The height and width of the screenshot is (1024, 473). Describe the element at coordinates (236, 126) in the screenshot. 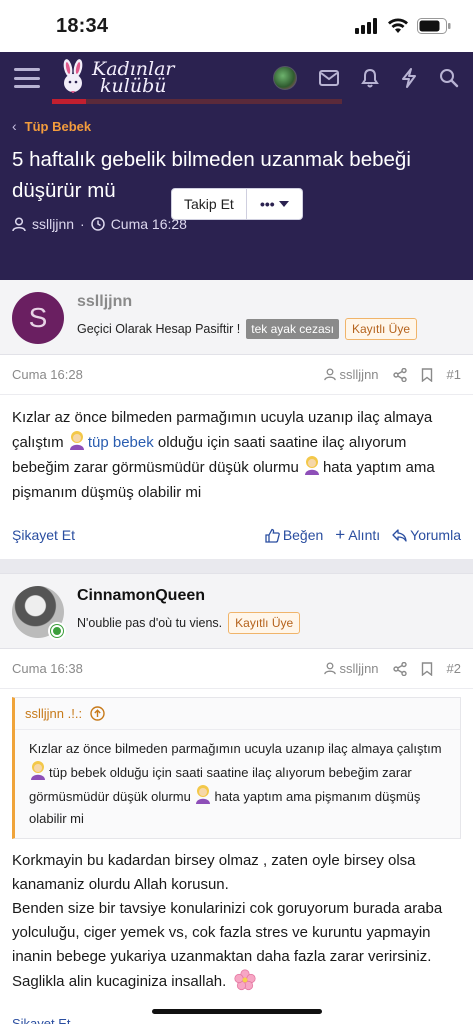

I see `breadcrumb: ‹ Tüp Bebek` at that location.